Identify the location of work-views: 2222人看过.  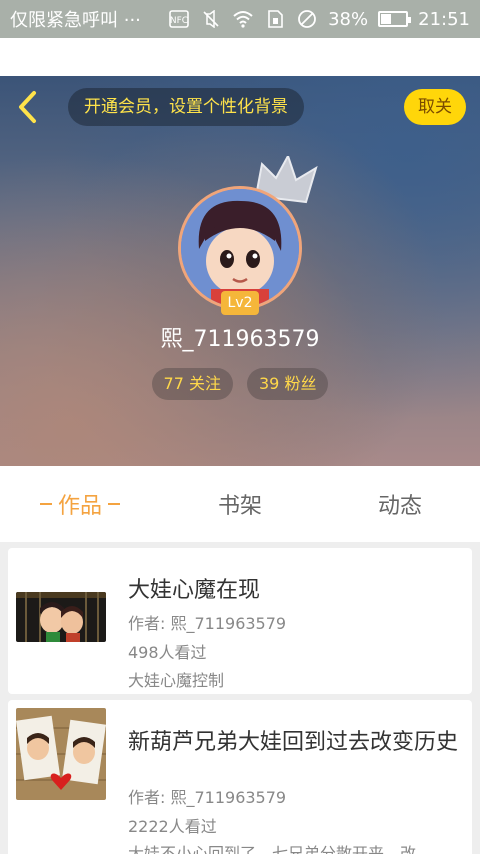
(172, 826).